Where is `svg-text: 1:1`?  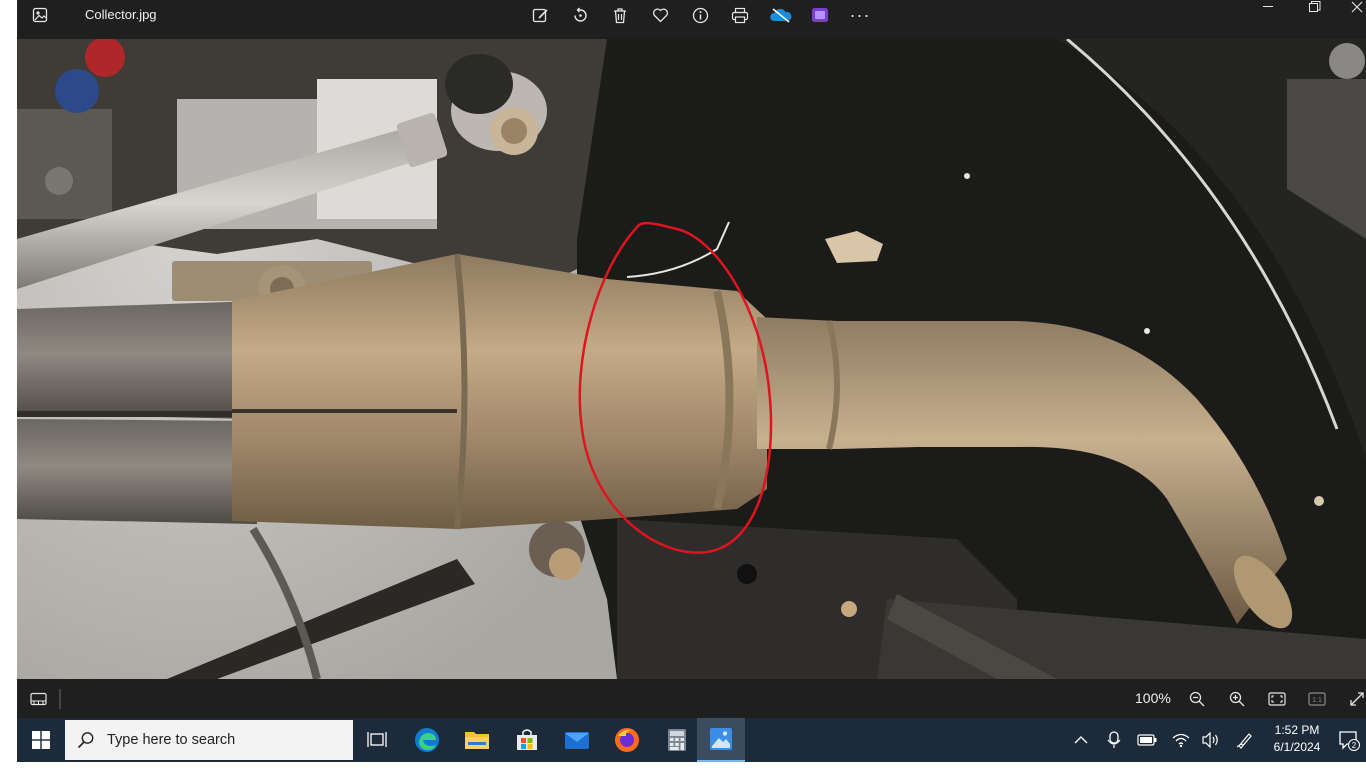 svg-text: 1:1 is located at coordinates (1317, 700).